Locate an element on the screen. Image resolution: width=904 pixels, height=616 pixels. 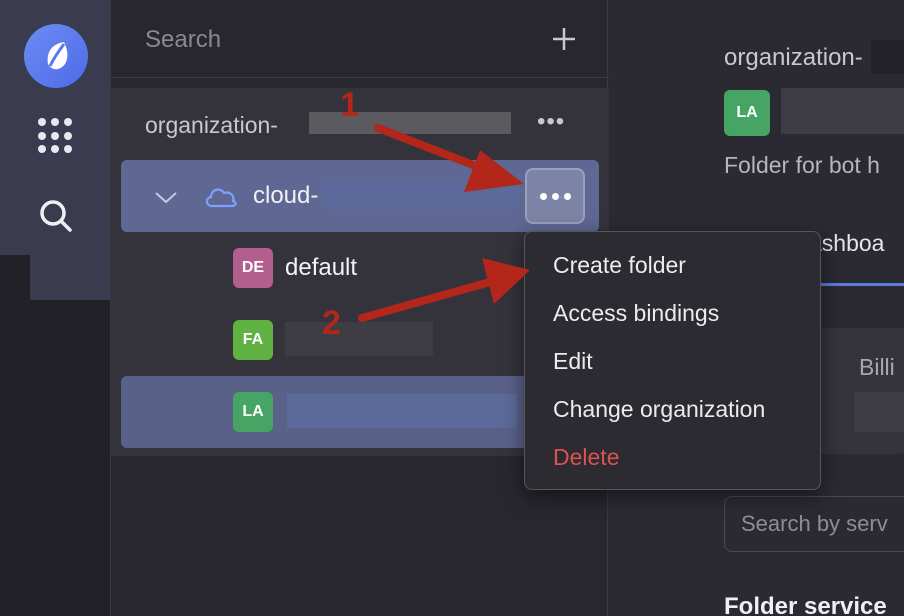
folder-badge-default: DE is located at coordinates (253, 268).